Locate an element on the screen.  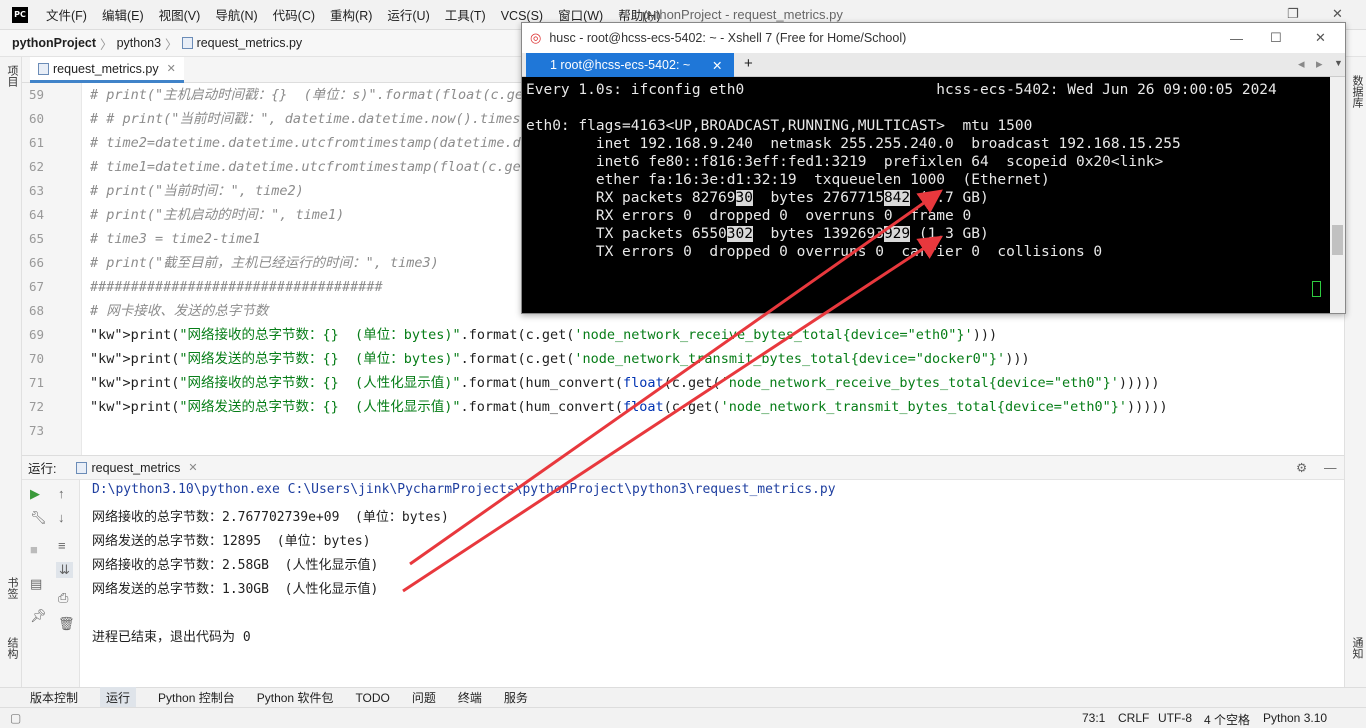
editor-tab-label: request_metrics.py is located at coordinates (106, 68).